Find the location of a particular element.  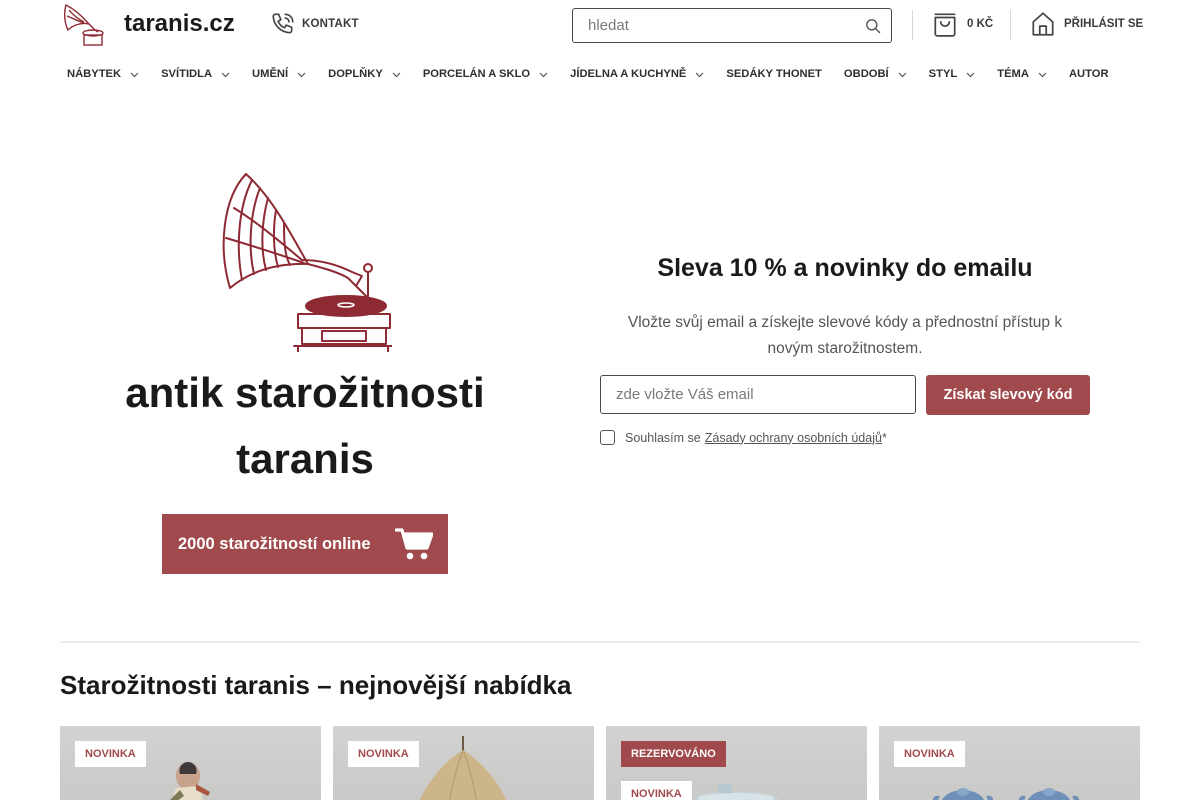

nav-item-styl: STYL is located at coordinates (952, 74).